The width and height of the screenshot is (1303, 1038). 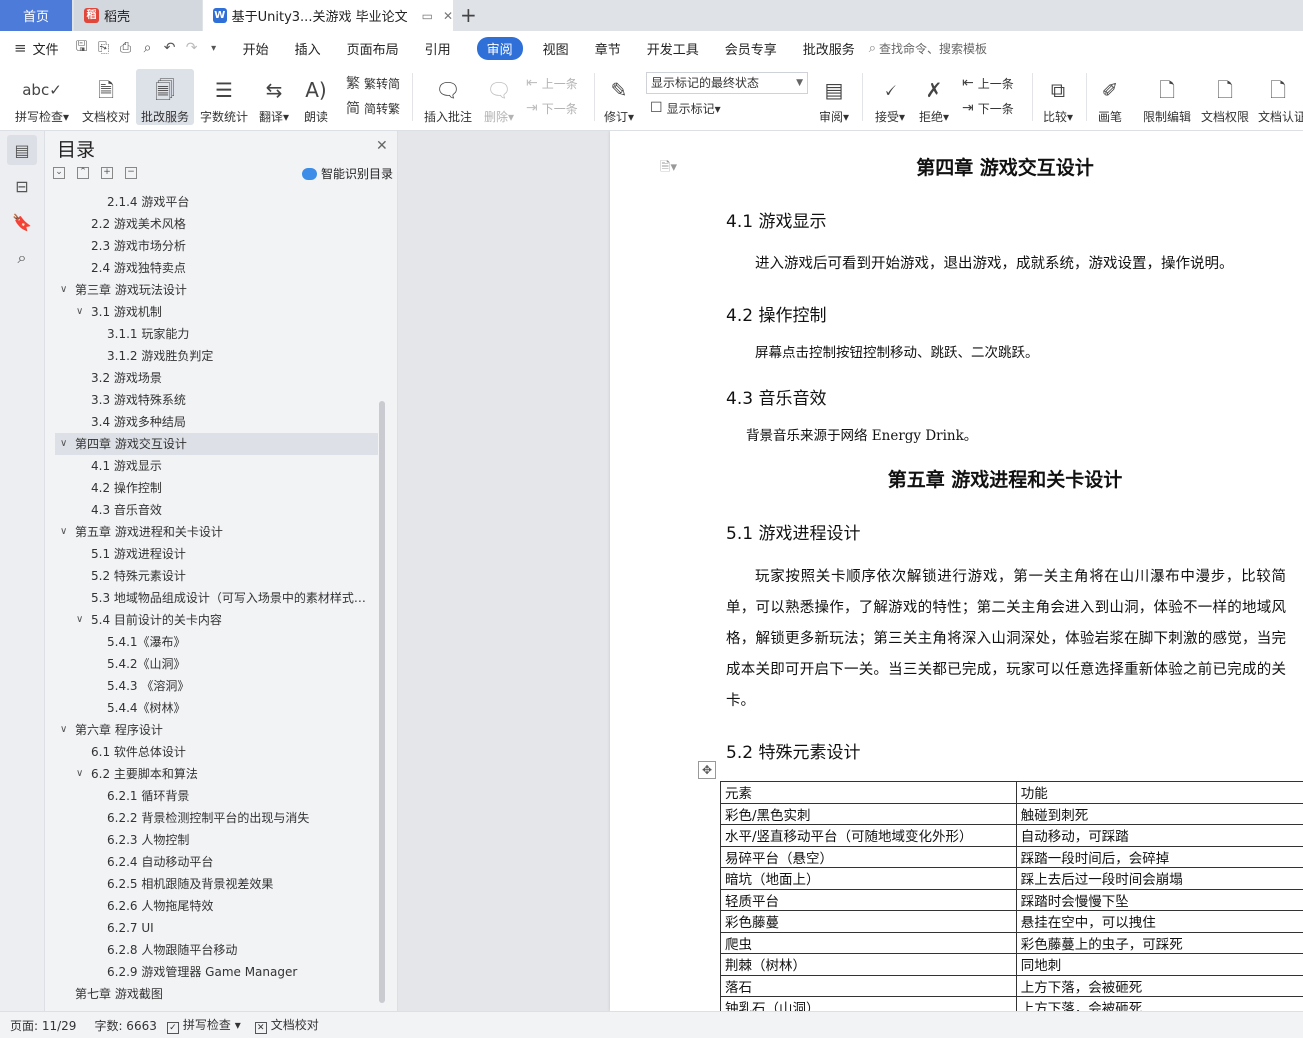 What do you see at coordinates (203, 1025) in the screenshot?
I see `spellcheck-status: ✓ 拼写检查 ▾` at bounding box center [203, 1025].